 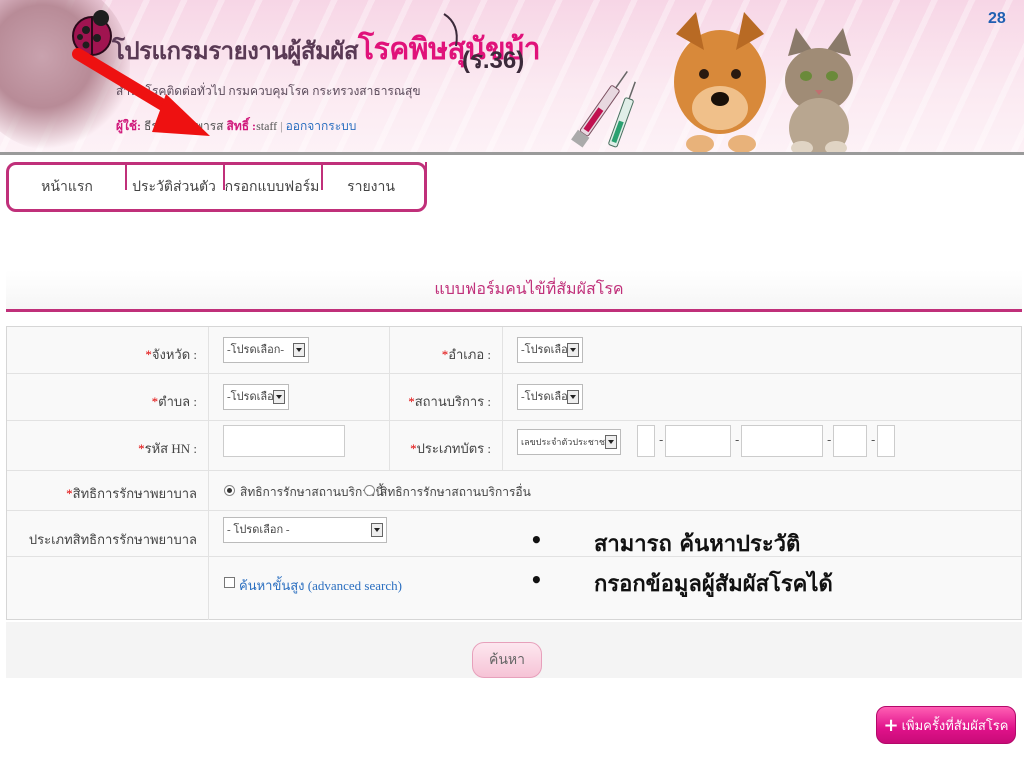 What do you see at coordinates (320, 585) in the screenshot?
I see `advanced-search-link: ค้นหาขั้นสูง (advanced search)` at bounding box center [320, 585].